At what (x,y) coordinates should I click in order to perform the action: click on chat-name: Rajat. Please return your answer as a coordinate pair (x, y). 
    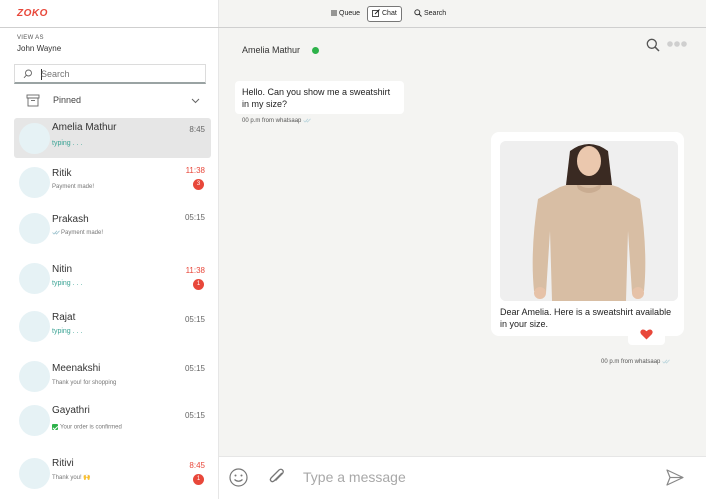
    Looking at the image, I should click on (64, 317).